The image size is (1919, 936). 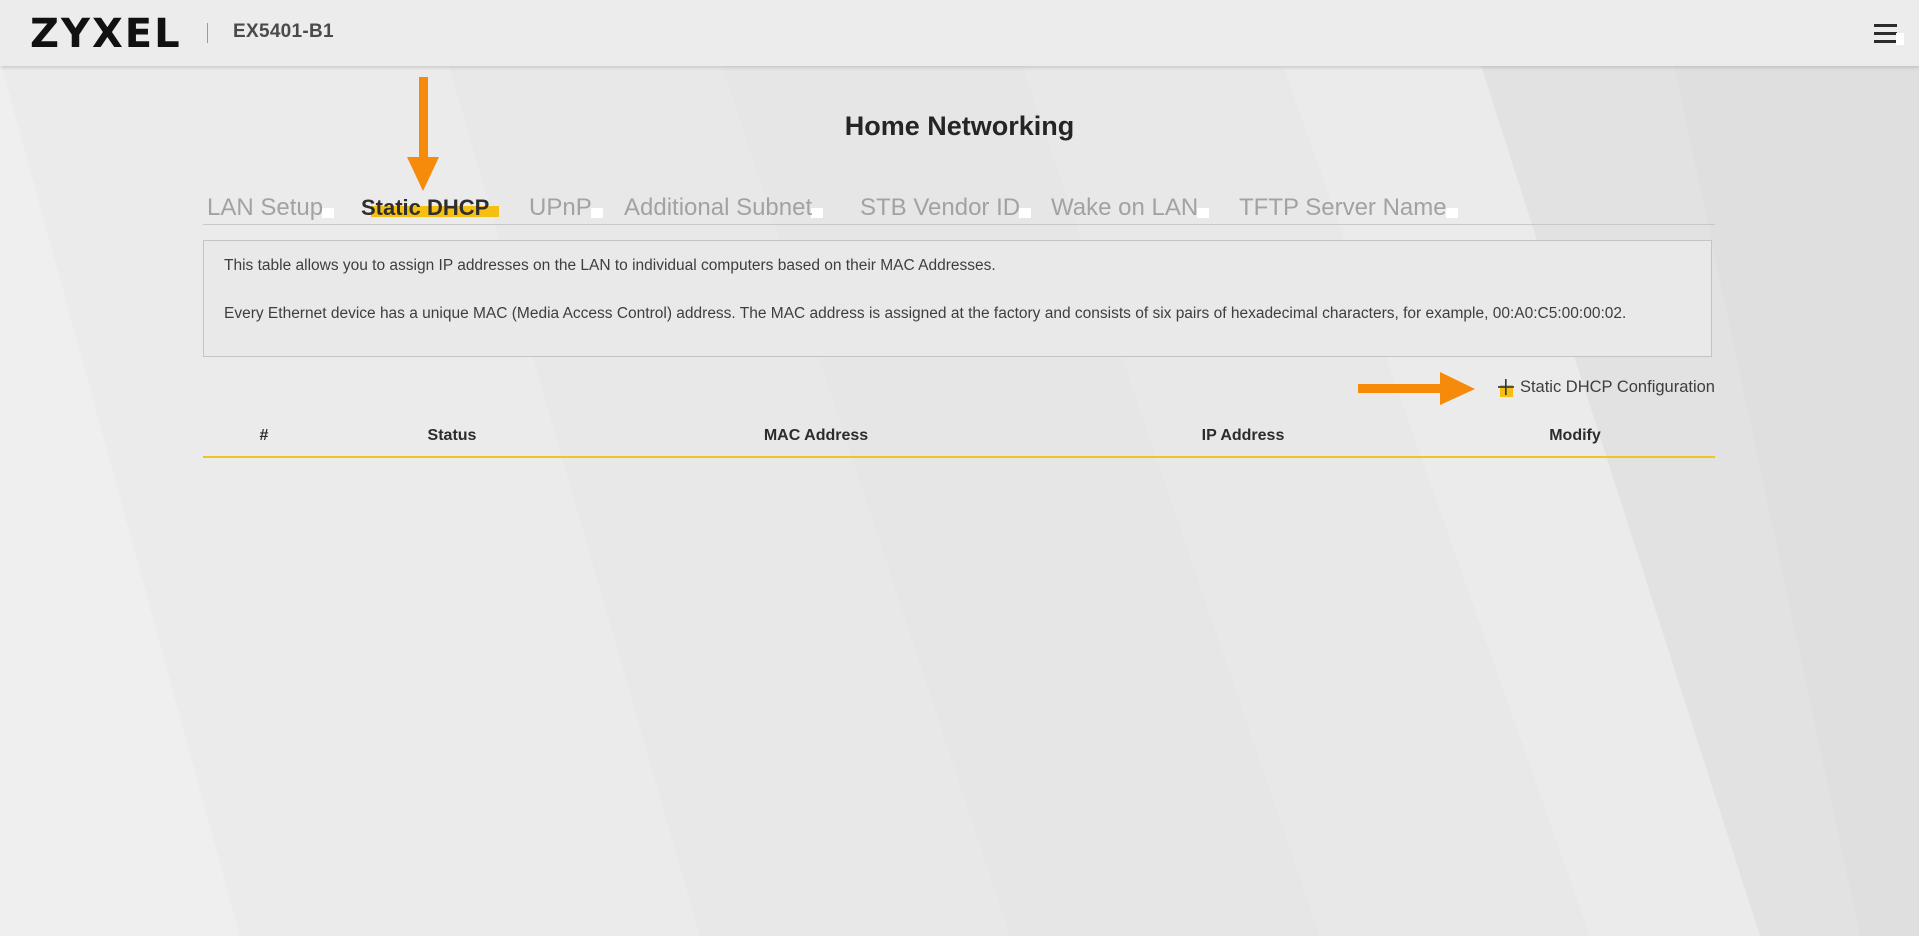 I want to click on zyxel-logo: ZYXEL, so click(x=106, y=32).